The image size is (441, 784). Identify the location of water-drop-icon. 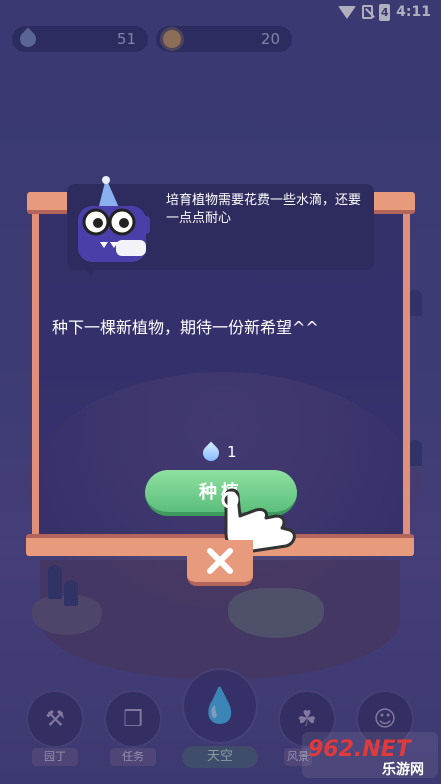
(211, 453).